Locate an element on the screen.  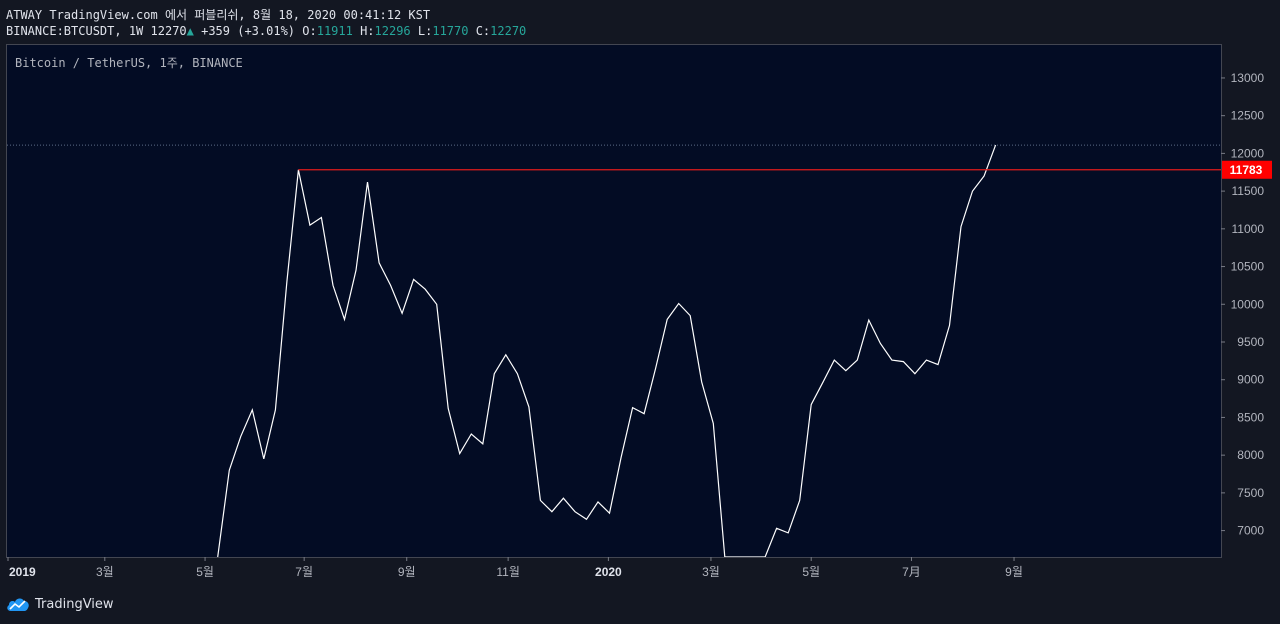
high-value: 12296 is located at coordinates (392, 31).